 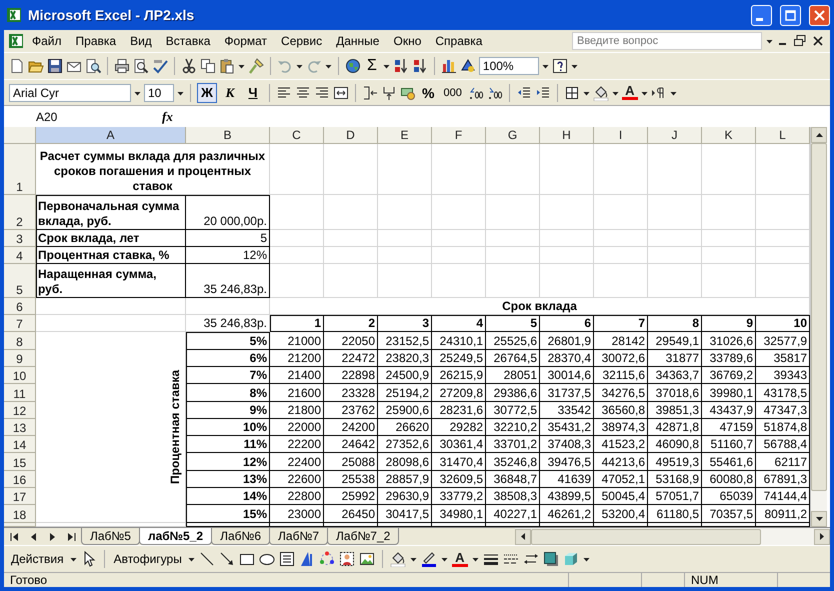 I want to click on column-header: A, so click(x=111, y=135).